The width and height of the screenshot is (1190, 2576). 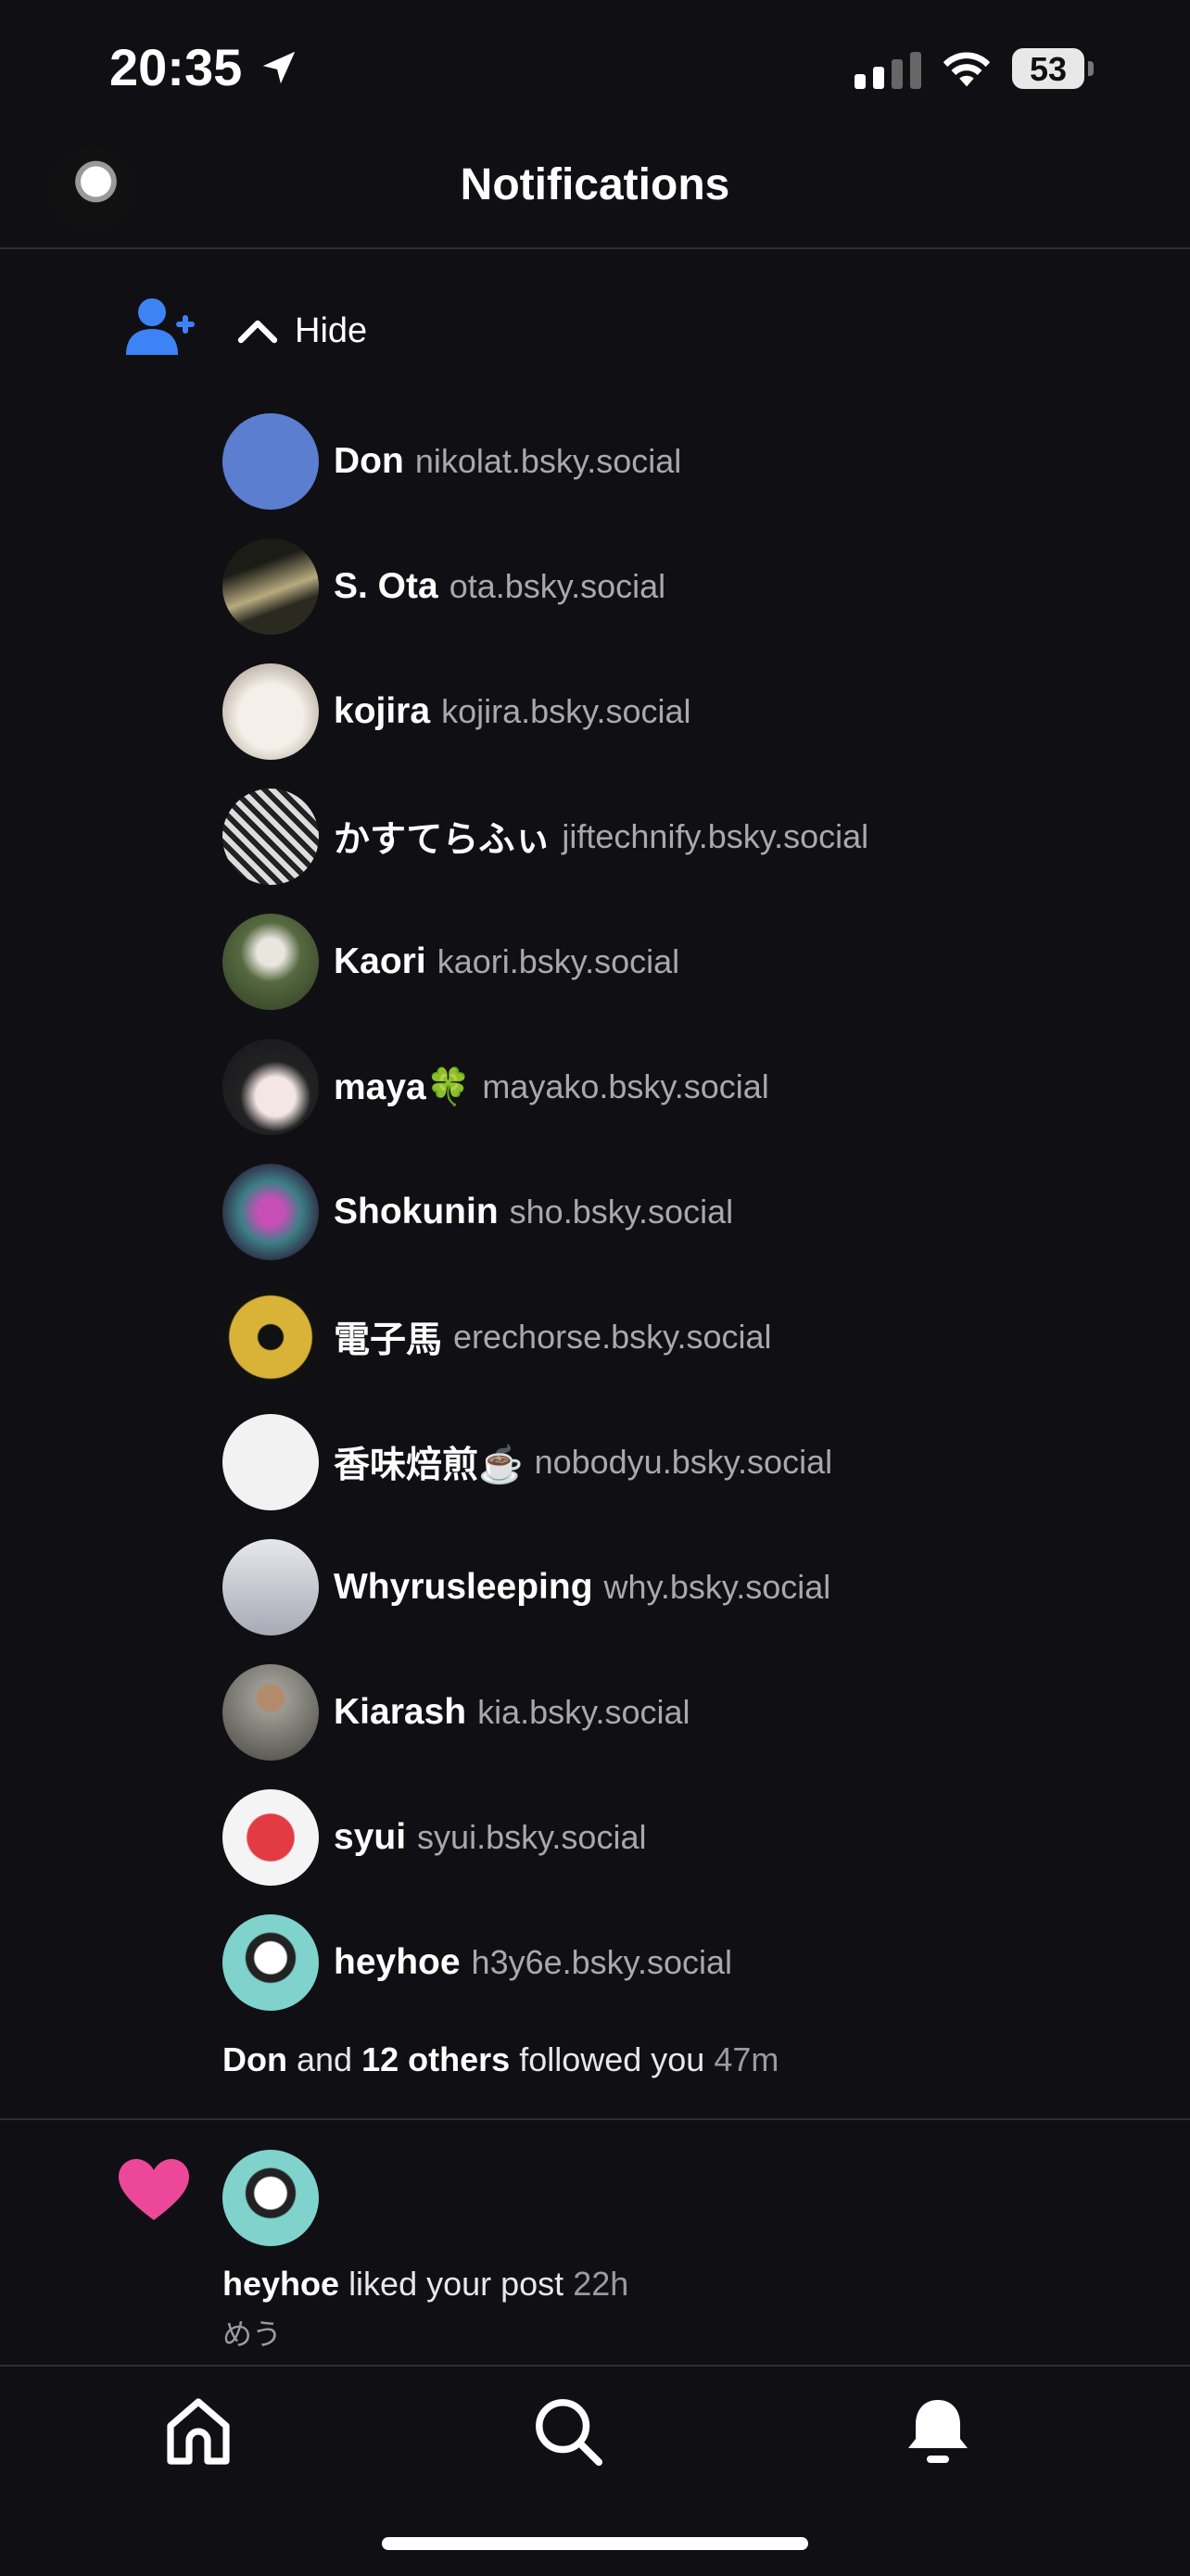 I want to click on battery-indicator: 53, so click(x=1053, y=69).